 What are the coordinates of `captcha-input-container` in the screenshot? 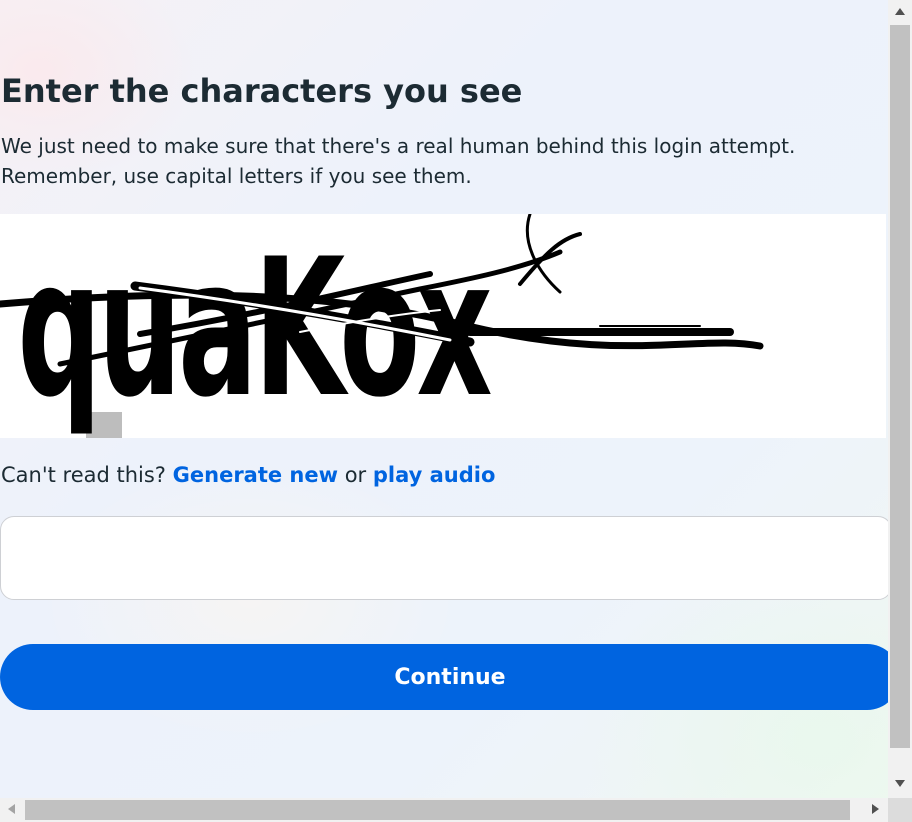 It's located at (446, 558).